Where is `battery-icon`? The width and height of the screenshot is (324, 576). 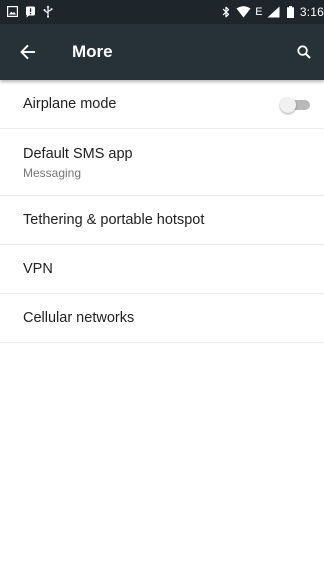 battery-icon is located at coordinates (290, 12).